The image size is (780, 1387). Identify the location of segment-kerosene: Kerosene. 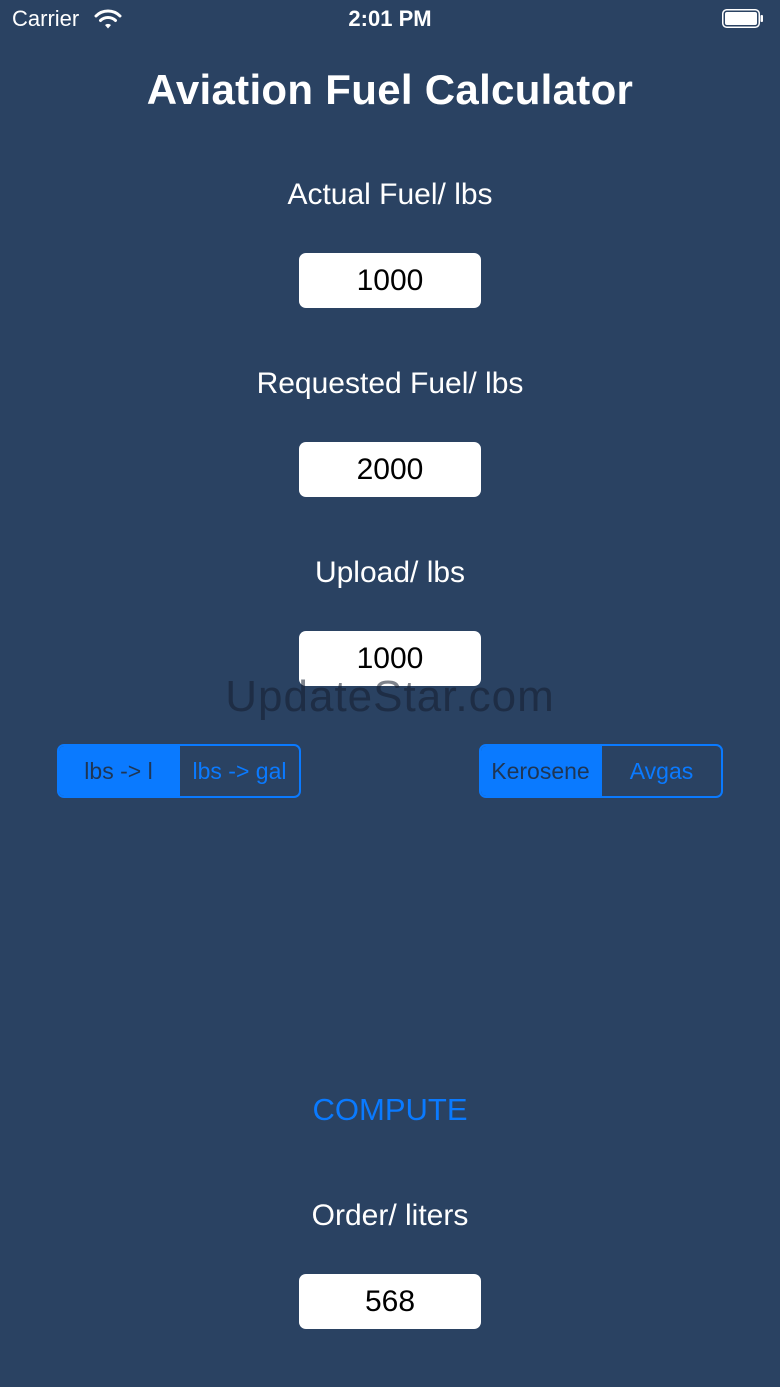
(540, 771).